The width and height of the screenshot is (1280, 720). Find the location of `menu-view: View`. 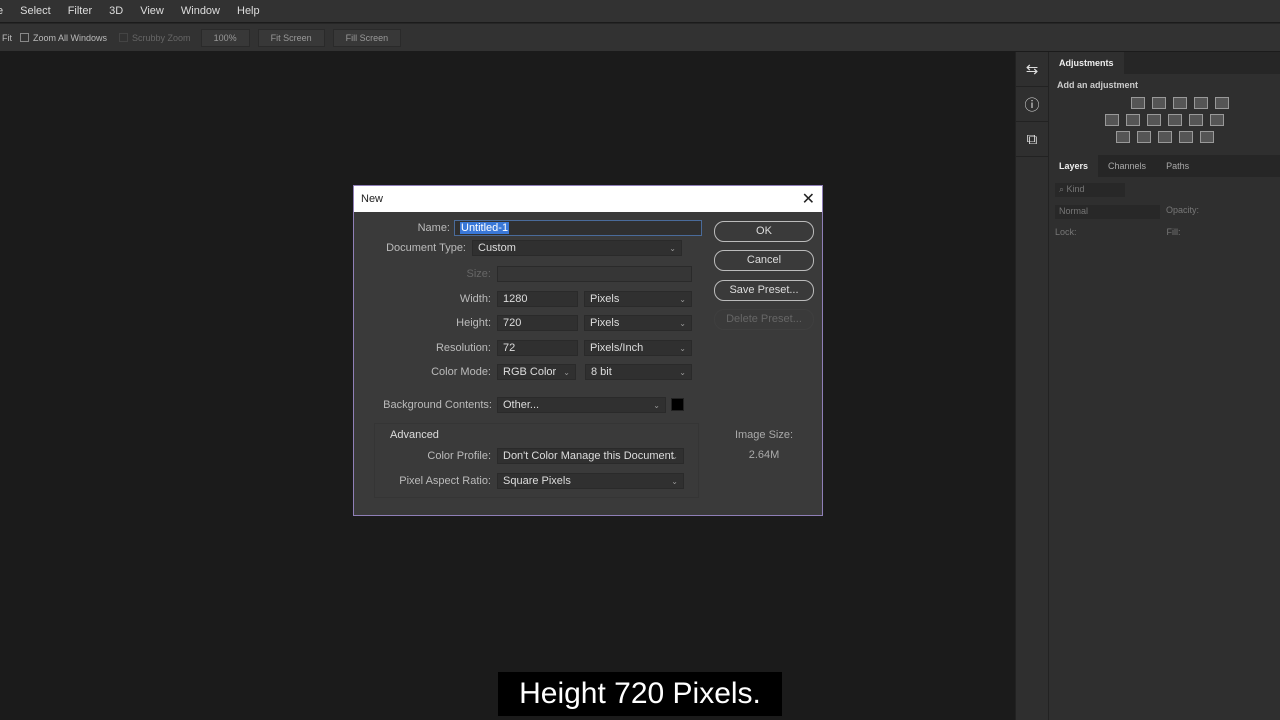

menu-view: View is located at coordinates (152, 11).